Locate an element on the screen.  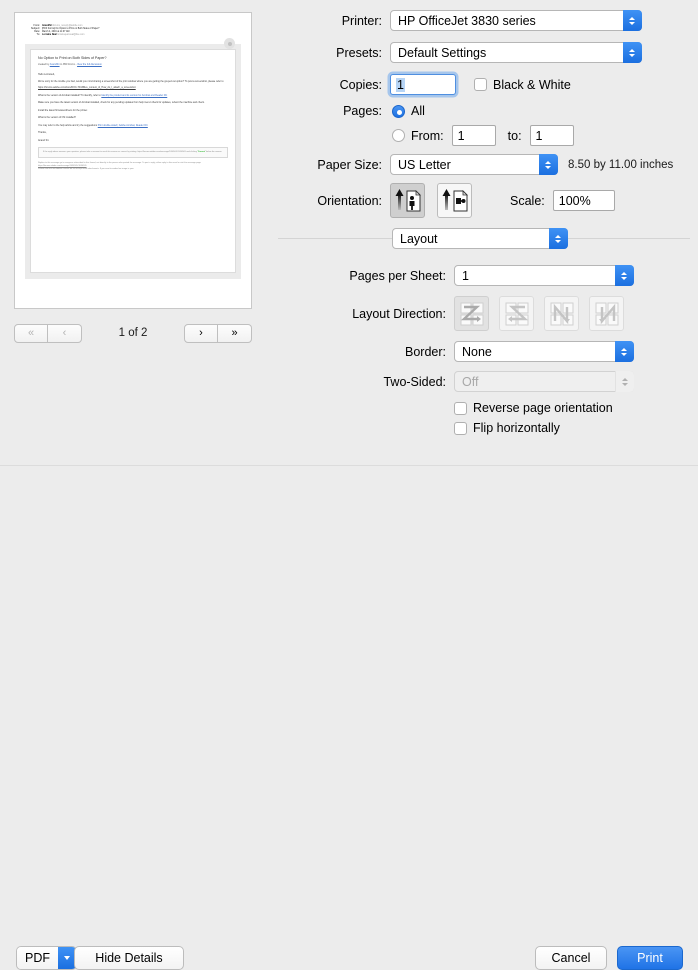
last-page-button: » is located at coordinates (235, 333).